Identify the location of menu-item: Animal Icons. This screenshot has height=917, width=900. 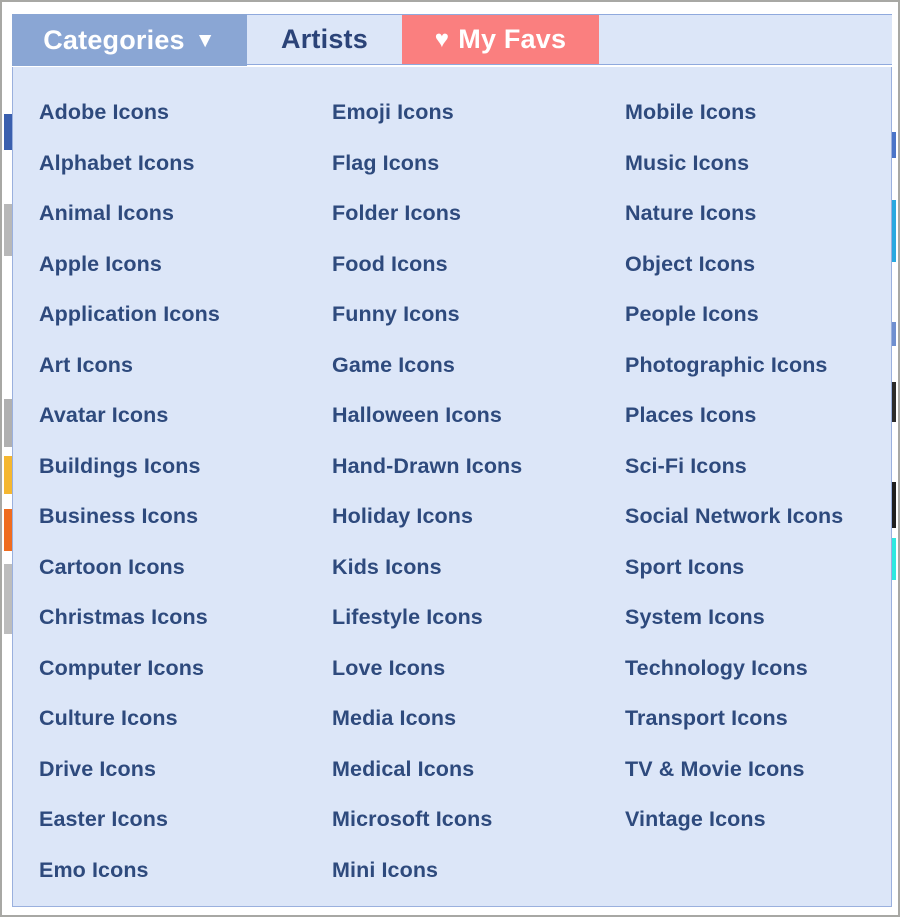
(185, 213).